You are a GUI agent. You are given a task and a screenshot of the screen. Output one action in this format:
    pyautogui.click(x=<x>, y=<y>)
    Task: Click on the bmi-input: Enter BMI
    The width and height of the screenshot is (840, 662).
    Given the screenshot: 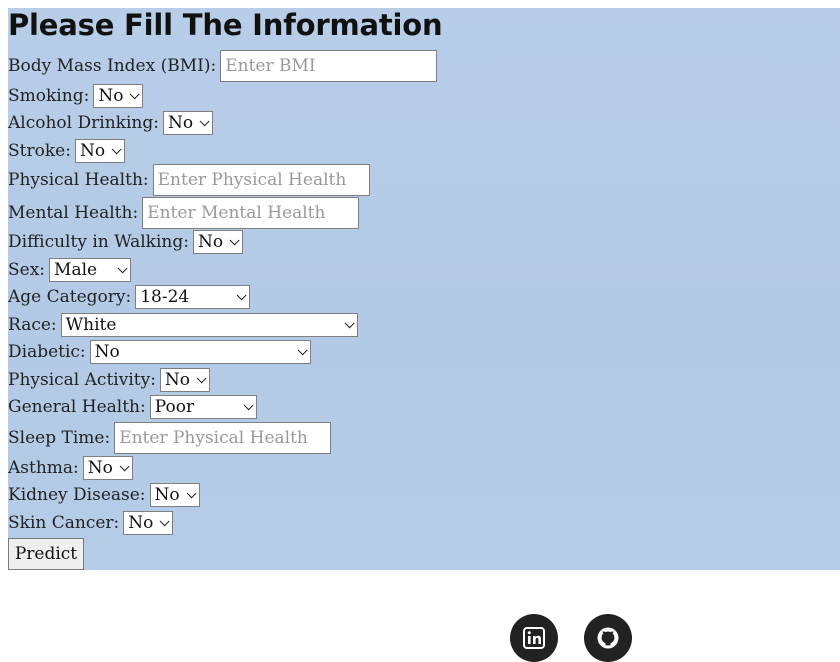 What is the action you would take?
    pyautogui.click(x=329, y=66)
    